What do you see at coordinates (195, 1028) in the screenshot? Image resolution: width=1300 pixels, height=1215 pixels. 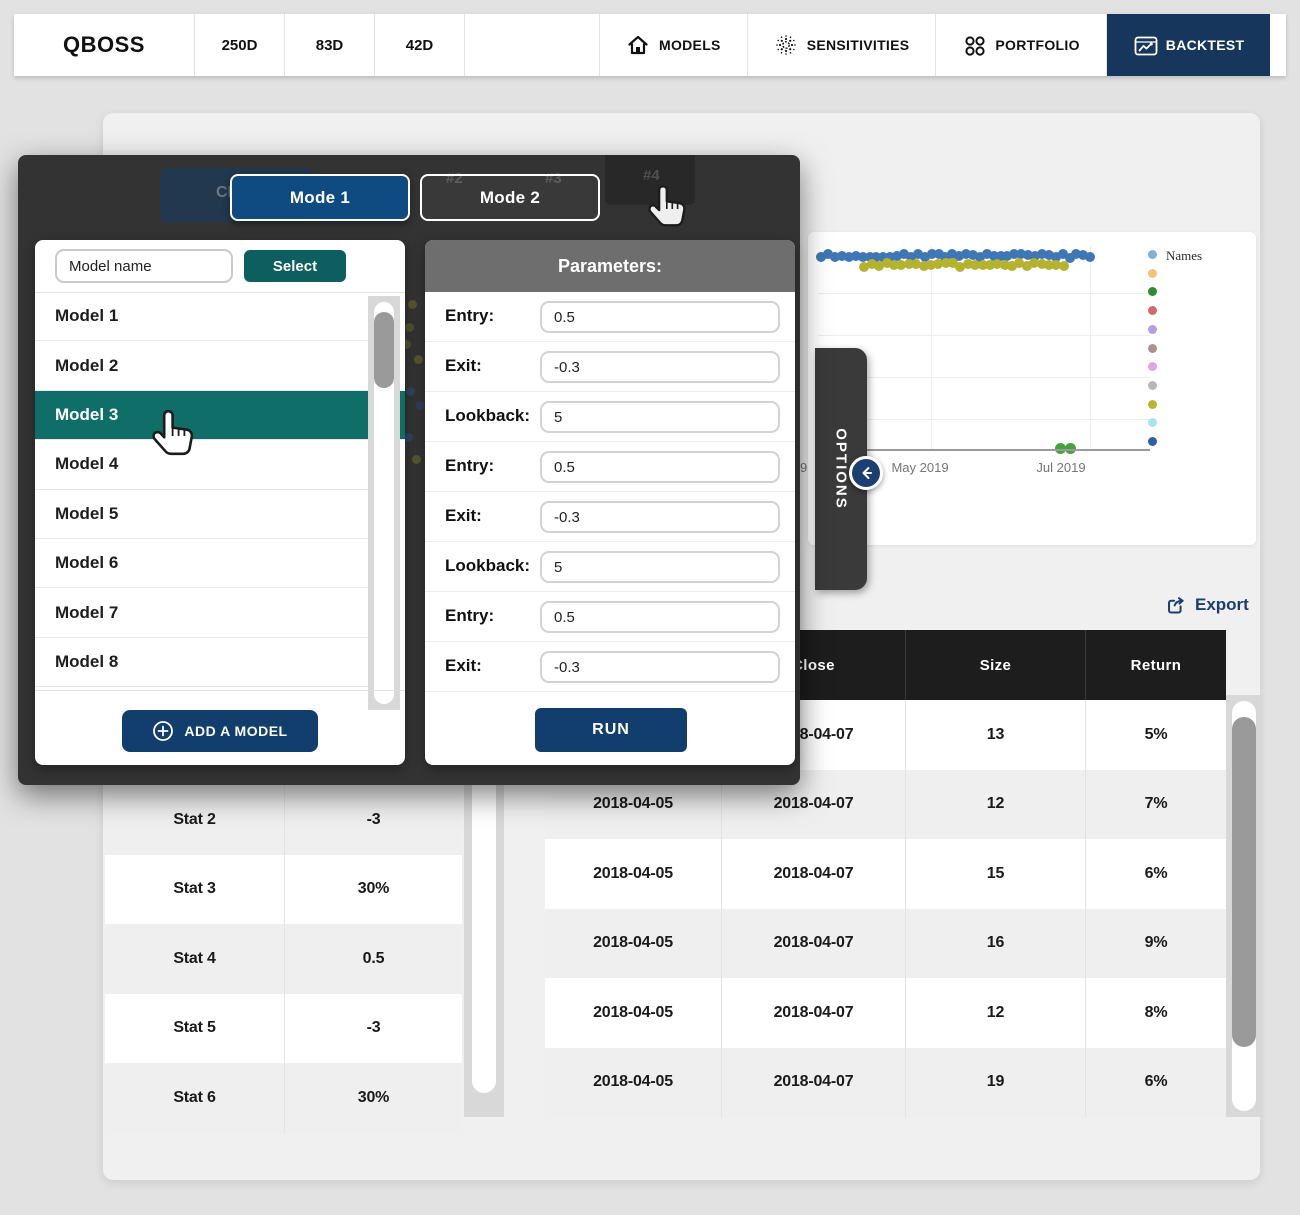 I see `stats-cell: Stat 5` at bounding box center [195, 1028].